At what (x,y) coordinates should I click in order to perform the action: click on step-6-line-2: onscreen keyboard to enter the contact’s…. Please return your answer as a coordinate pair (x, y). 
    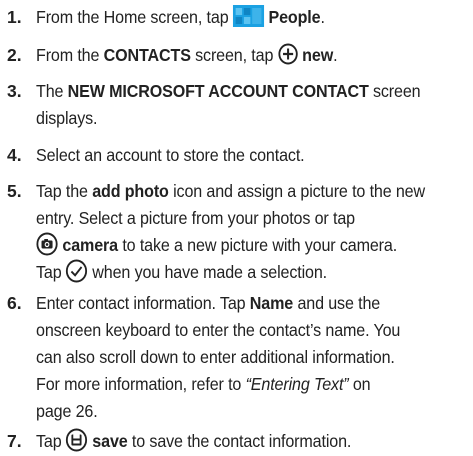
    Looking at the image, I should click on (218, 330).